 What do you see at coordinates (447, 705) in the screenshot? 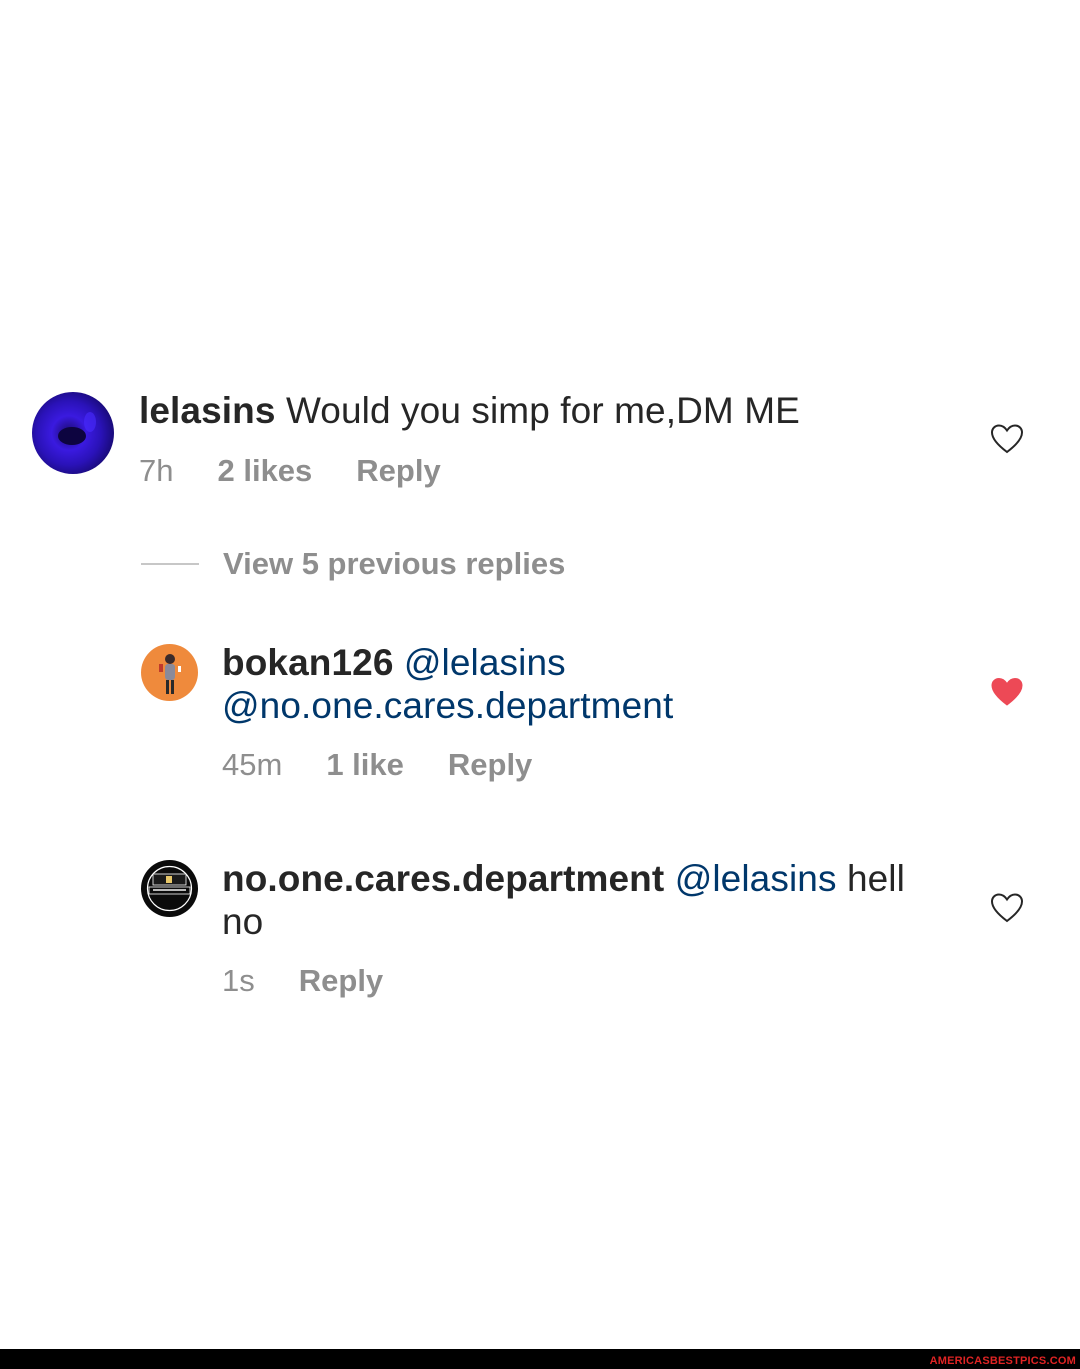
I see `mention-link: @no.one.cares.department` at bounding box center [447, 705].